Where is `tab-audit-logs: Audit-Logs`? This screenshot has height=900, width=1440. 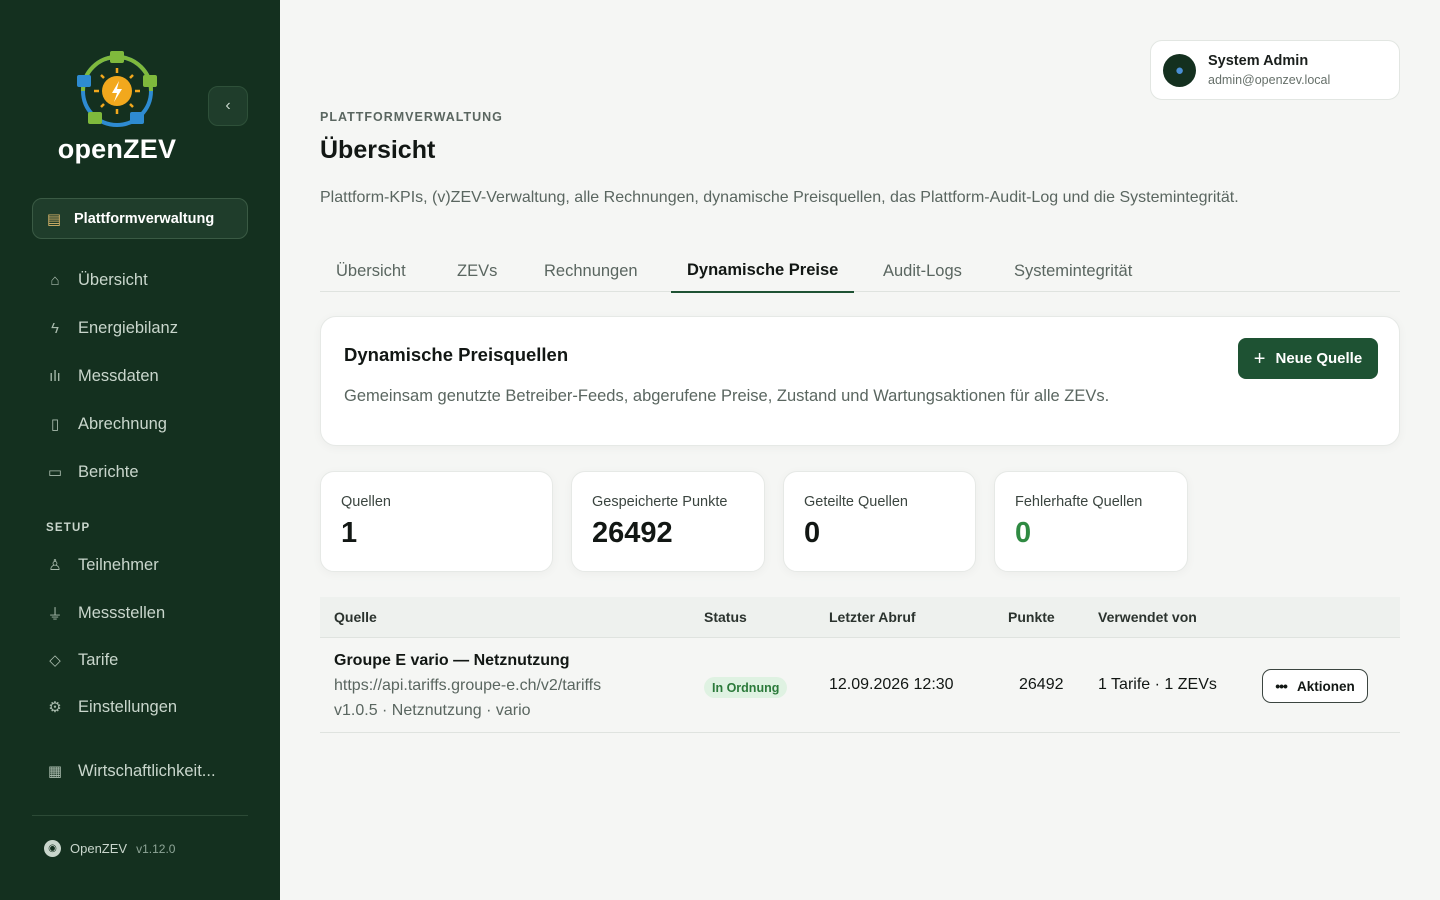 tab-audit-logs: Audit-Logs is located at coordinates (922, 271).